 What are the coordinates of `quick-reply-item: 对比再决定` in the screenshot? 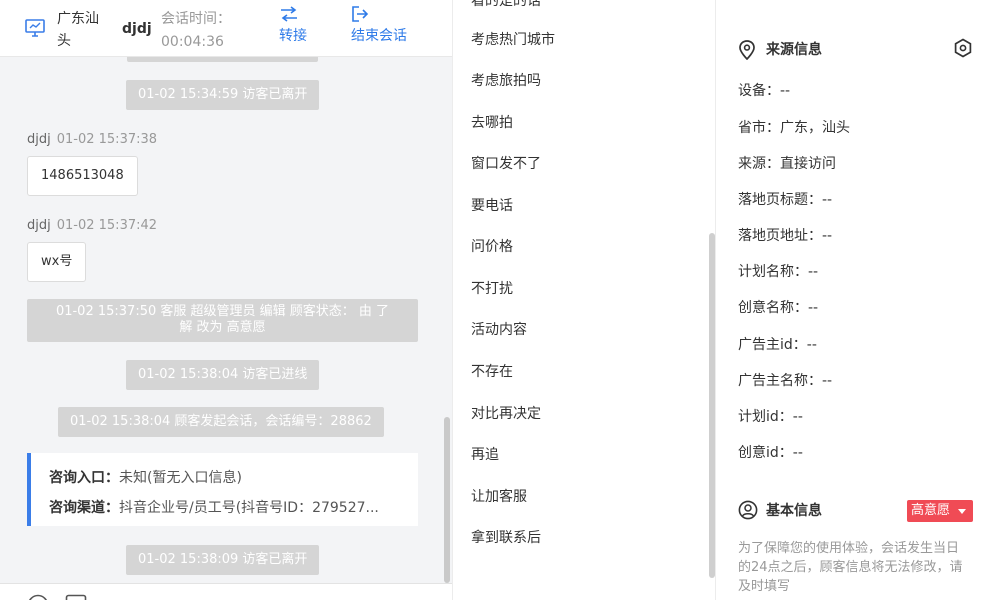 It's located at (506, 414).